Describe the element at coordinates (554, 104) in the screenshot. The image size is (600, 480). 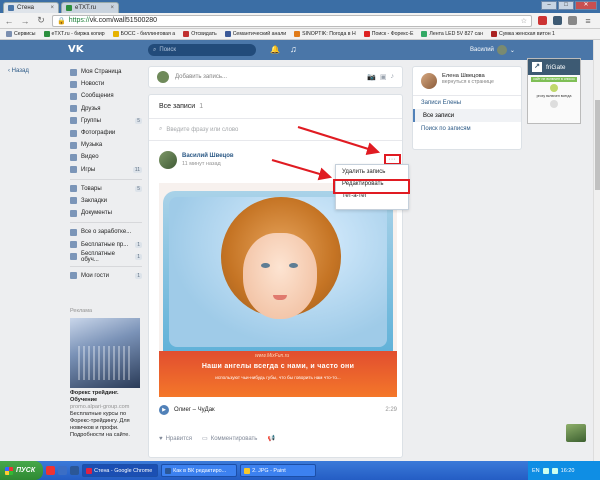
I see `settings-icon` at that location.